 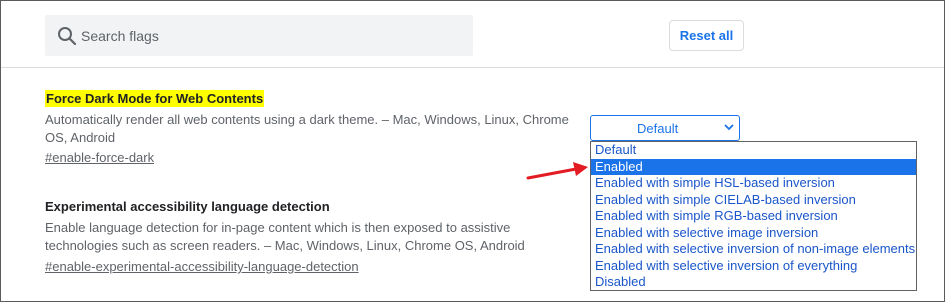 What do you see at coordinates (753, 150) in the screenshot?
I see `dropdown-option-default: Default` at bounding box center [753, 150].